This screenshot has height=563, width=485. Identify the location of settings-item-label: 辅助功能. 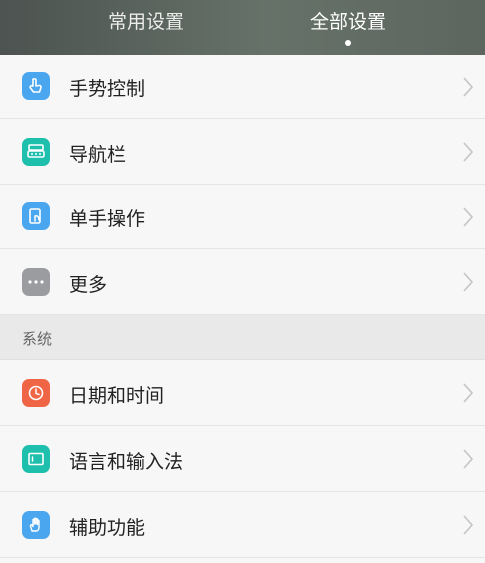
(107, 528).